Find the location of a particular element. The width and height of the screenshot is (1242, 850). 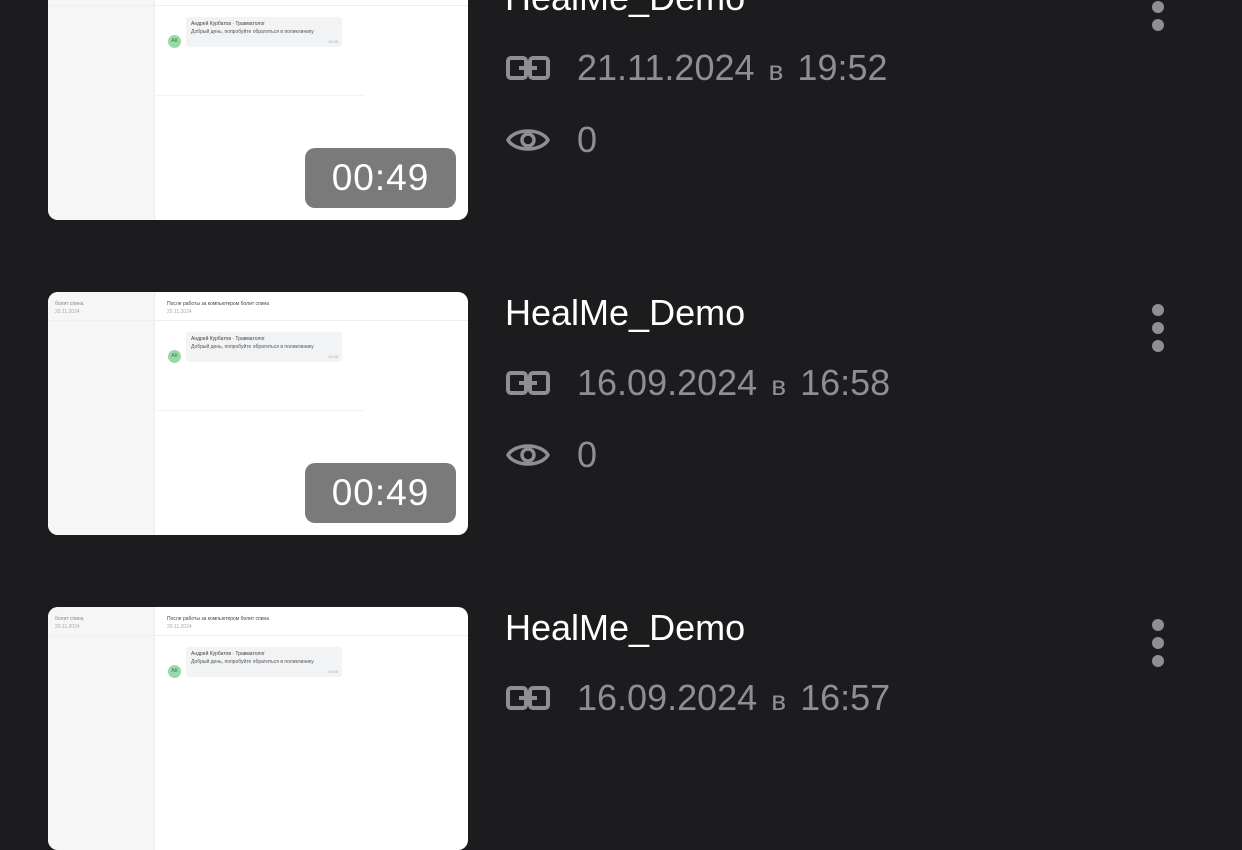

recording-date: 21.11.2024 is located at coordinates (666, 67).